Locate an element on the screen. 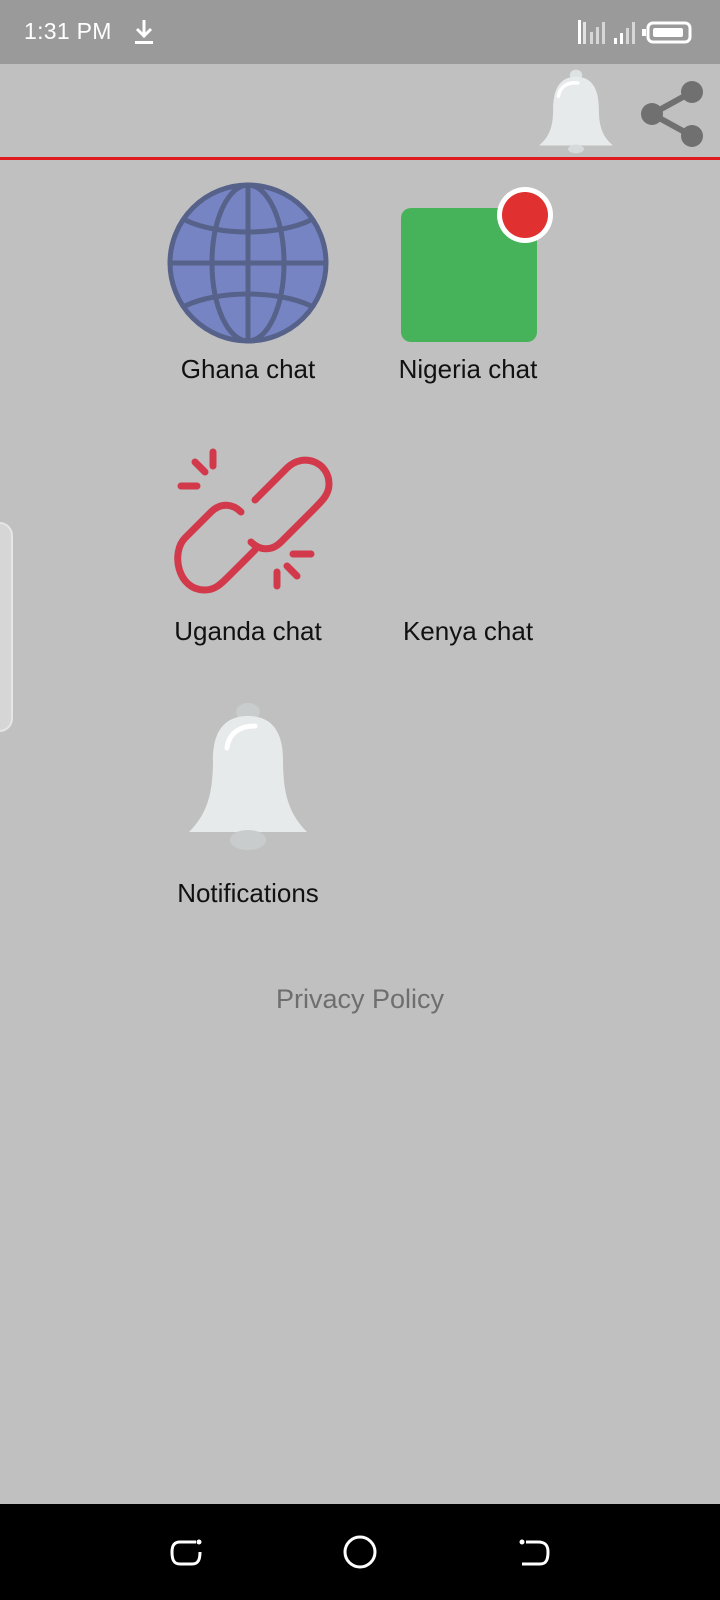  chat-square-icon is located at coordinates (477, 264).